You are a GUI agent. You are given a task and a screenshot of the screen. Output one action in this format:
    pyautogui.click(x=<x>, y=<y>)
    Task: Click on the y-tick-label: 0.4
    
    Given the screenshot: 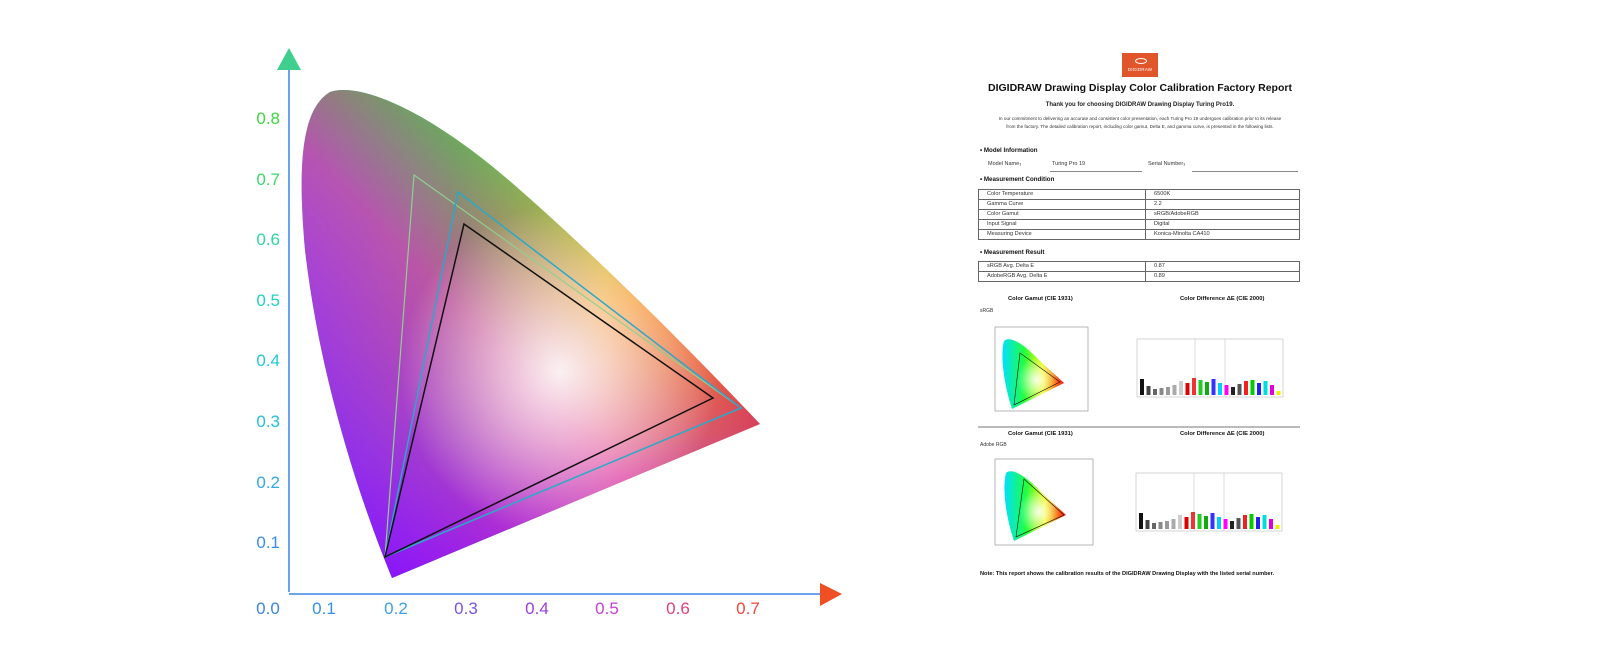 What is the action you would take?
    pyautogui.click(x=268, y=360)
    